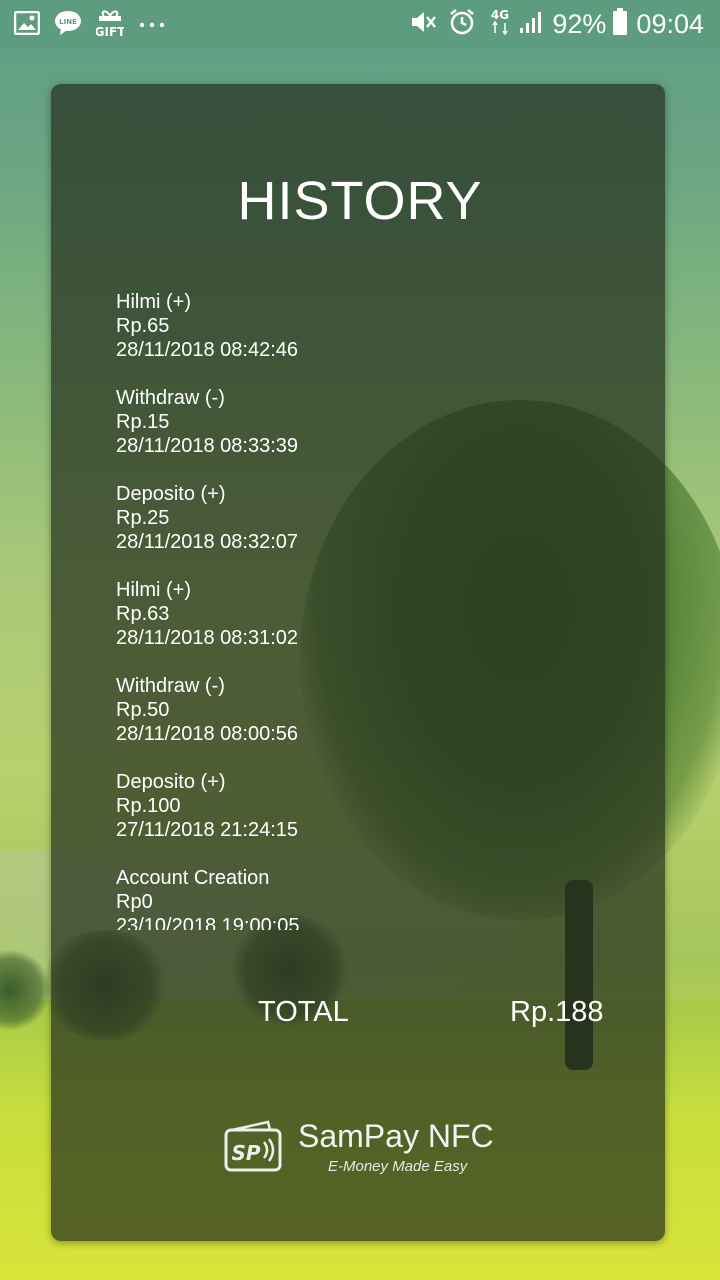 The height and width of the screenshot is (1280, 720). Describe the element at coordinates (620, 24) in the screenshot. I see `battery-icon` at that location.